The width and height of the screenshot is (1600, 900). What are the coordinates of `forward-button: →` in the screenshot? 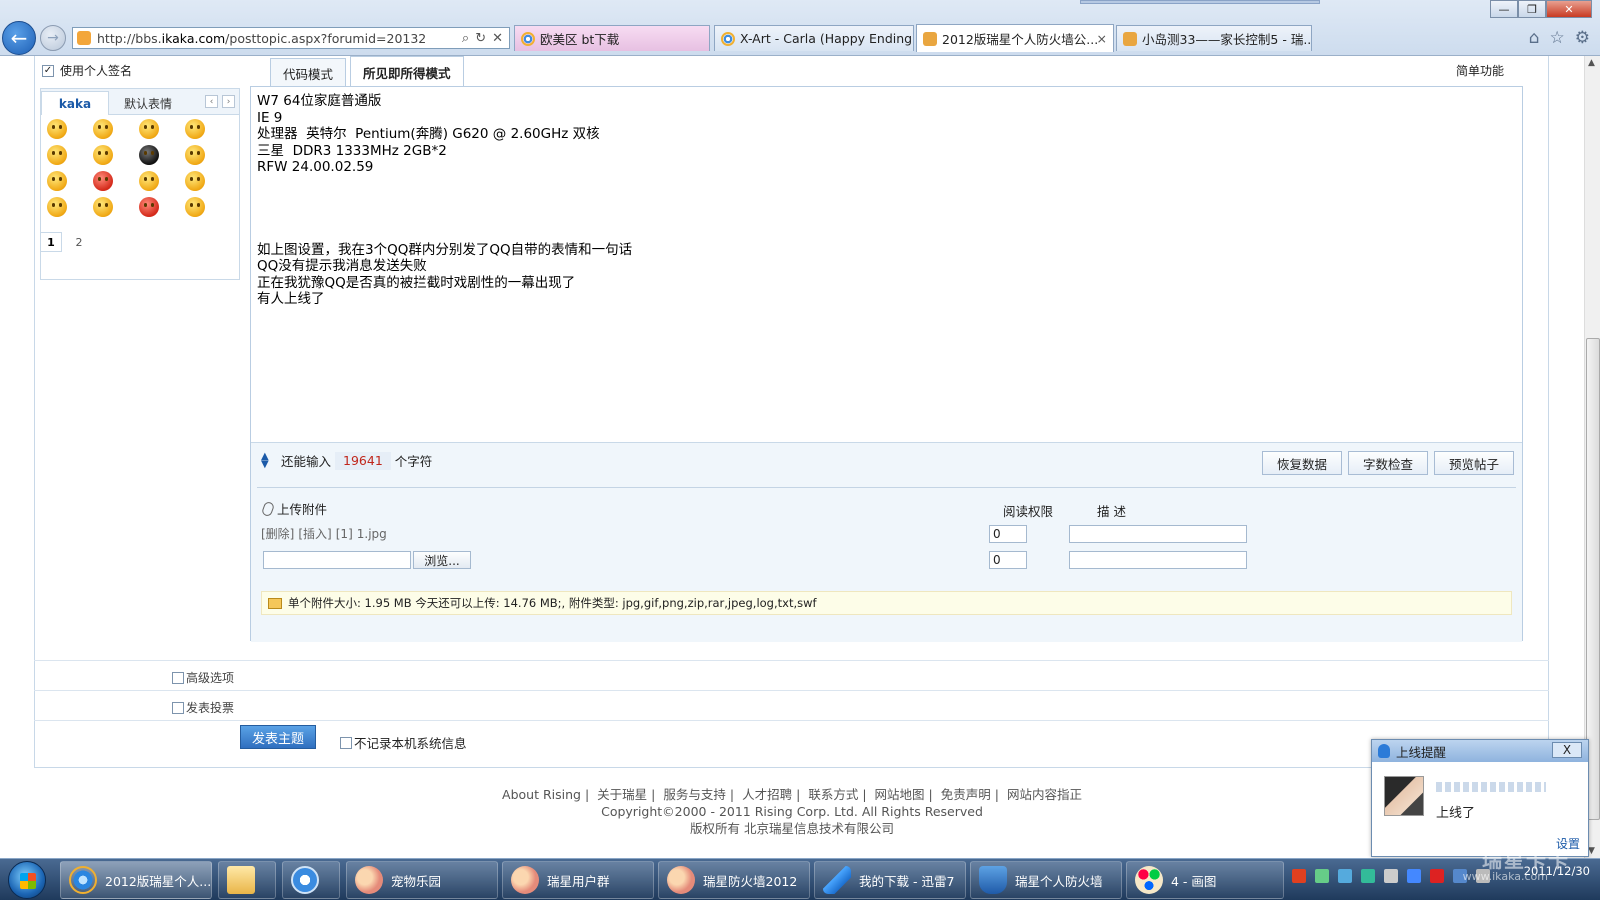 It's located at (53, 38).